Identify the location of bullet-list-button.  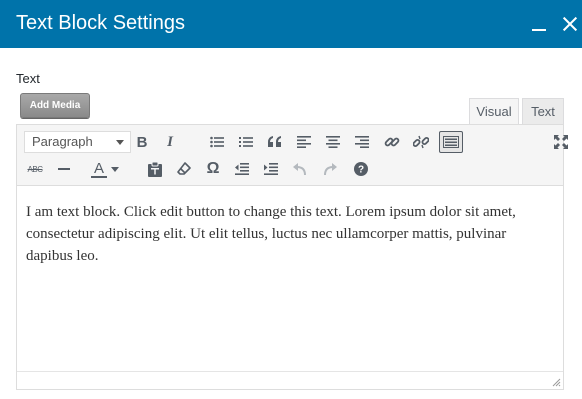
(217, 142).